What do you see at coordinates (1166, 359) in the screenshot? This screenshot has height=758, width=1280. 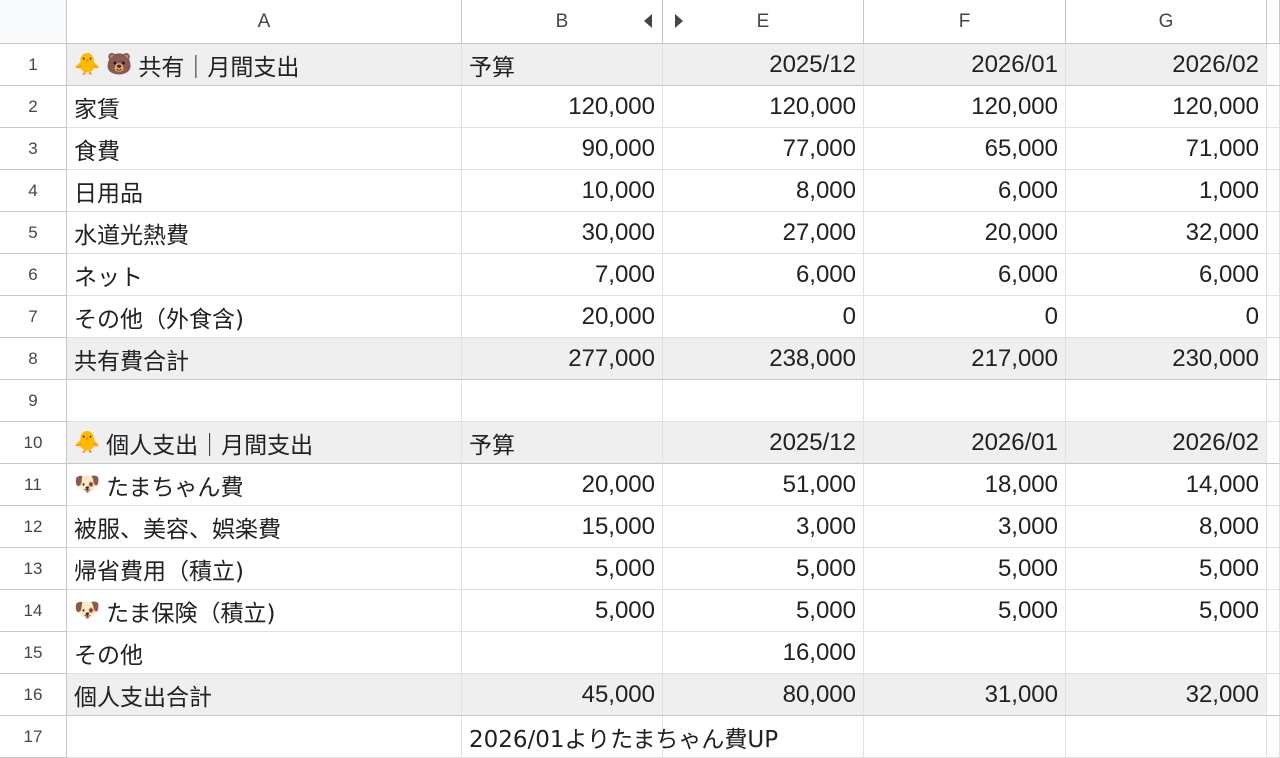 I see `cell-g: 230,000` at bounding box center [1166, 359].